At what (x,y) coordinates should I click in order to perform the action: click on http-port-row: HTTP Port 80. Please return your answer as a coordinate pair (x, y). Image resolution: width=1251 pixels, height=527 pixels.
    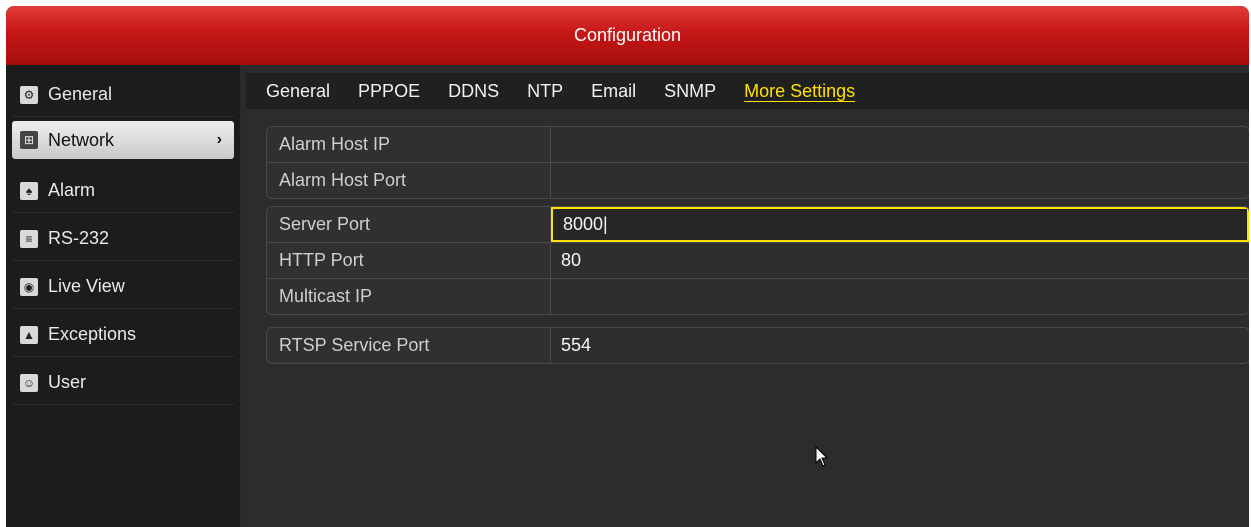
    Looking at the image, I should click on (758, 261).